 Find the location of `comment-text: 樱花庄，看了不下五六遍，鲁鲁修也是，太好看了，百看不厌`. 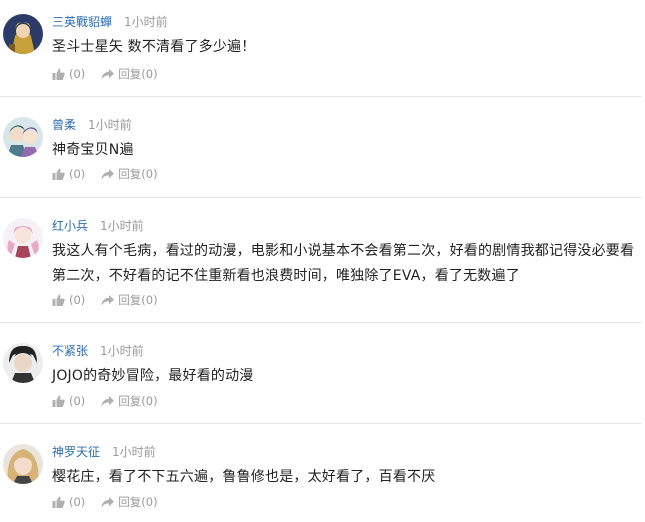

comment-text: 樱花庄，看了不下五六遍，鲁鲁修也是，太好看了，百看不厌 is located at coordinates (244, 477).